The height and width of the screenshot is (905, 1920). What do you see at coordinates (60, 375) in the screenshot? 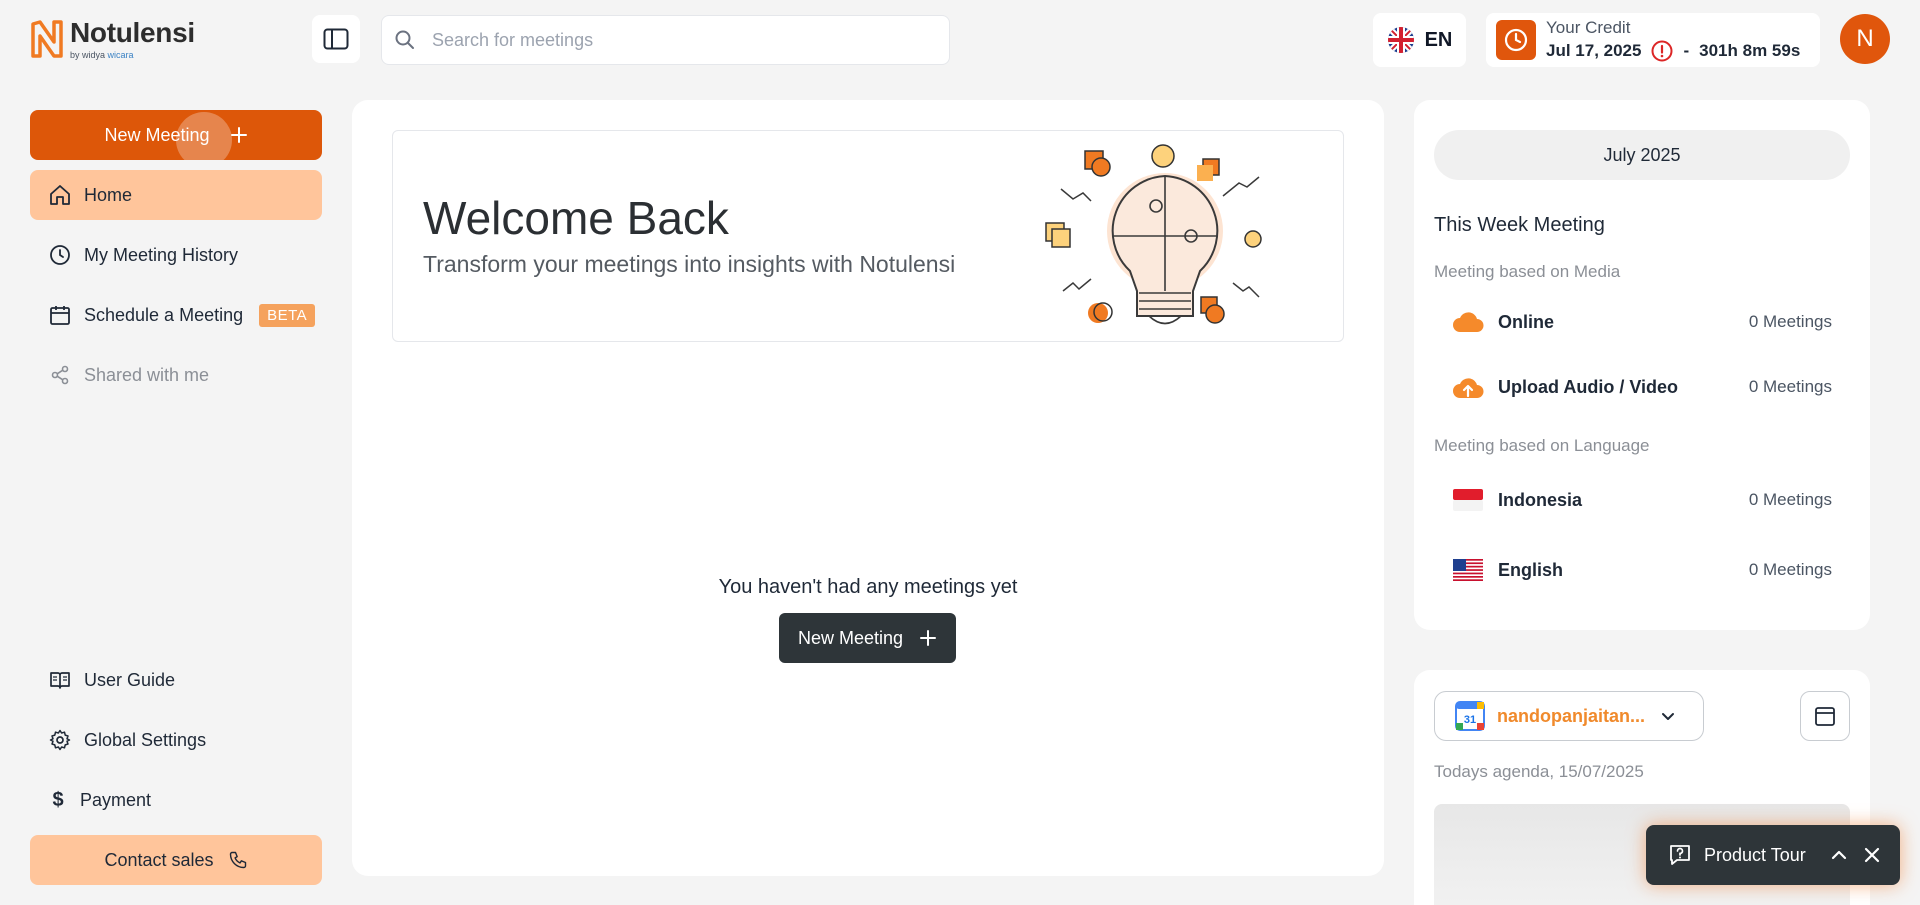
I see `share-icon` at bounding box center [60, 375].